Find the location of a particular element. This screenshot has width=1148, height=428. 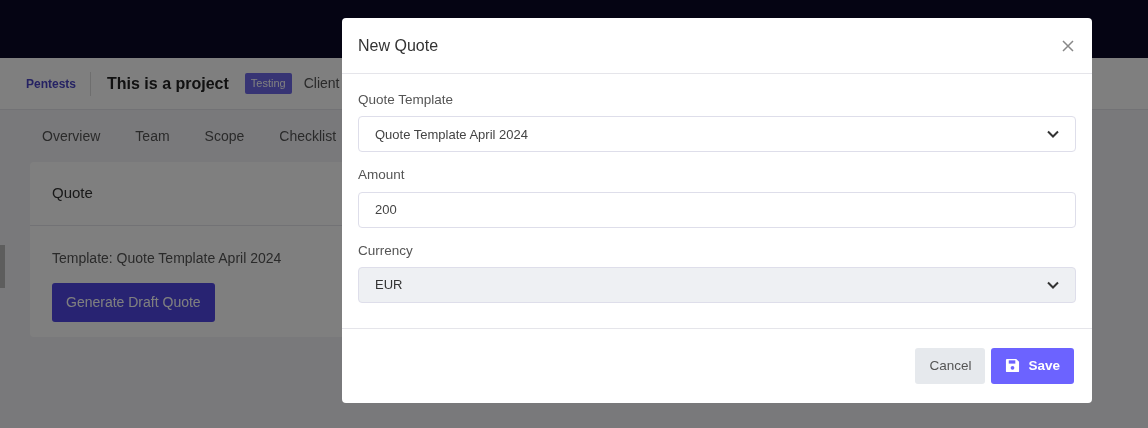

tab: Scope is located at coordinates (233, 136).